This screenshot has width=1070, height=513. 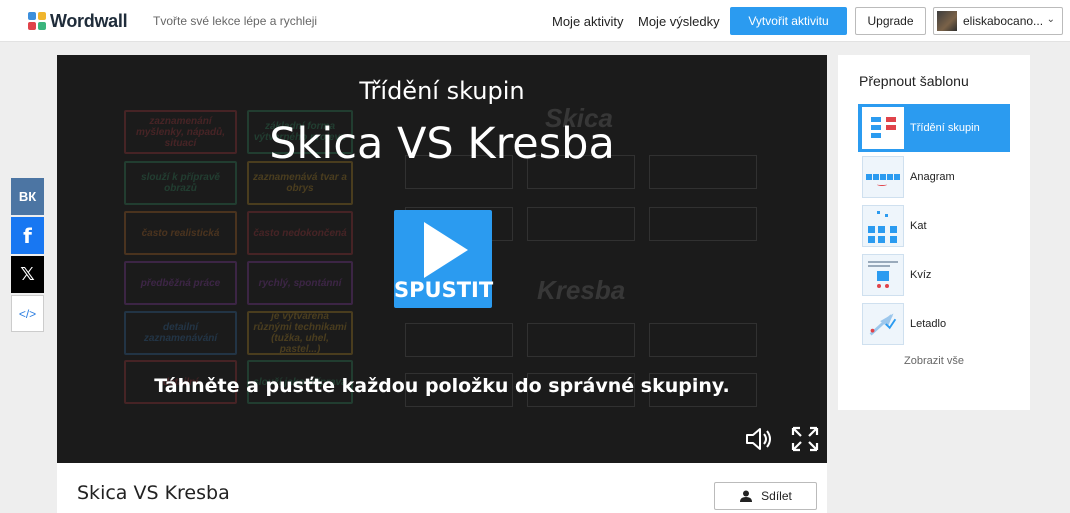 I want to click on background-card: detailní zaznamenávání, so click(x=180, y=333).